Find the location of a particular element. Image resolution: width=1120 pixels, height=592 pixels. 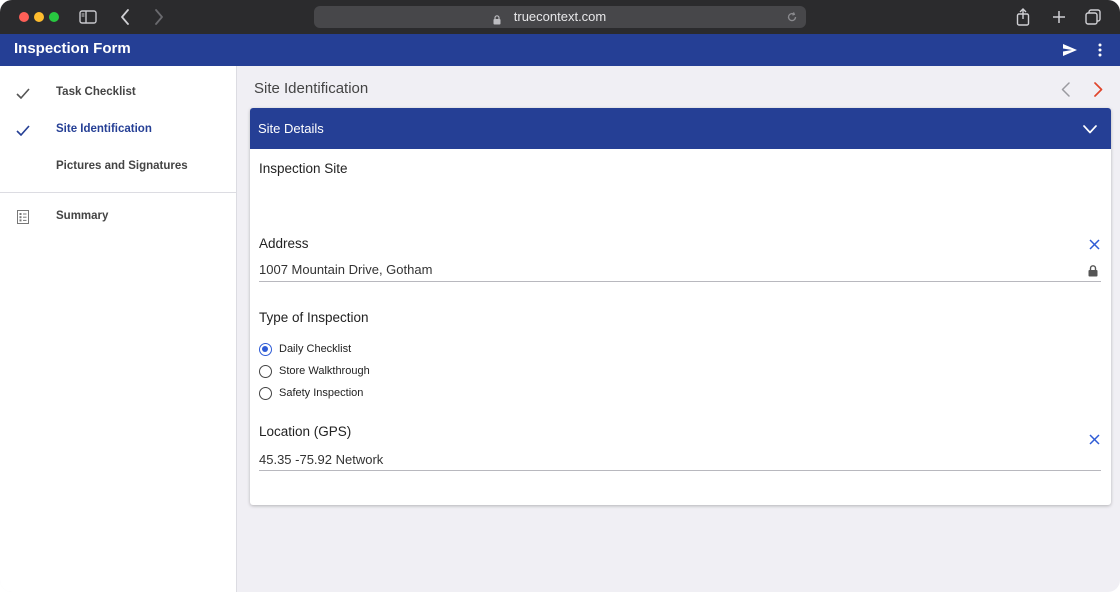

radio-daily-checklist: Daily Checklist is located at coordinates (359, 350).